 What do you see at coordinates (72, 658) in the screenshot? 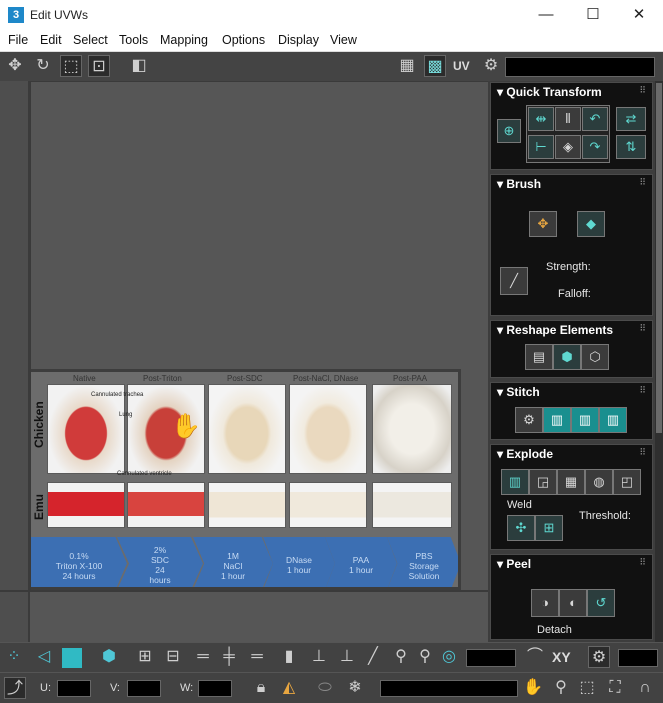
I see `face-mode-icon` at bounding box center [72, 658].